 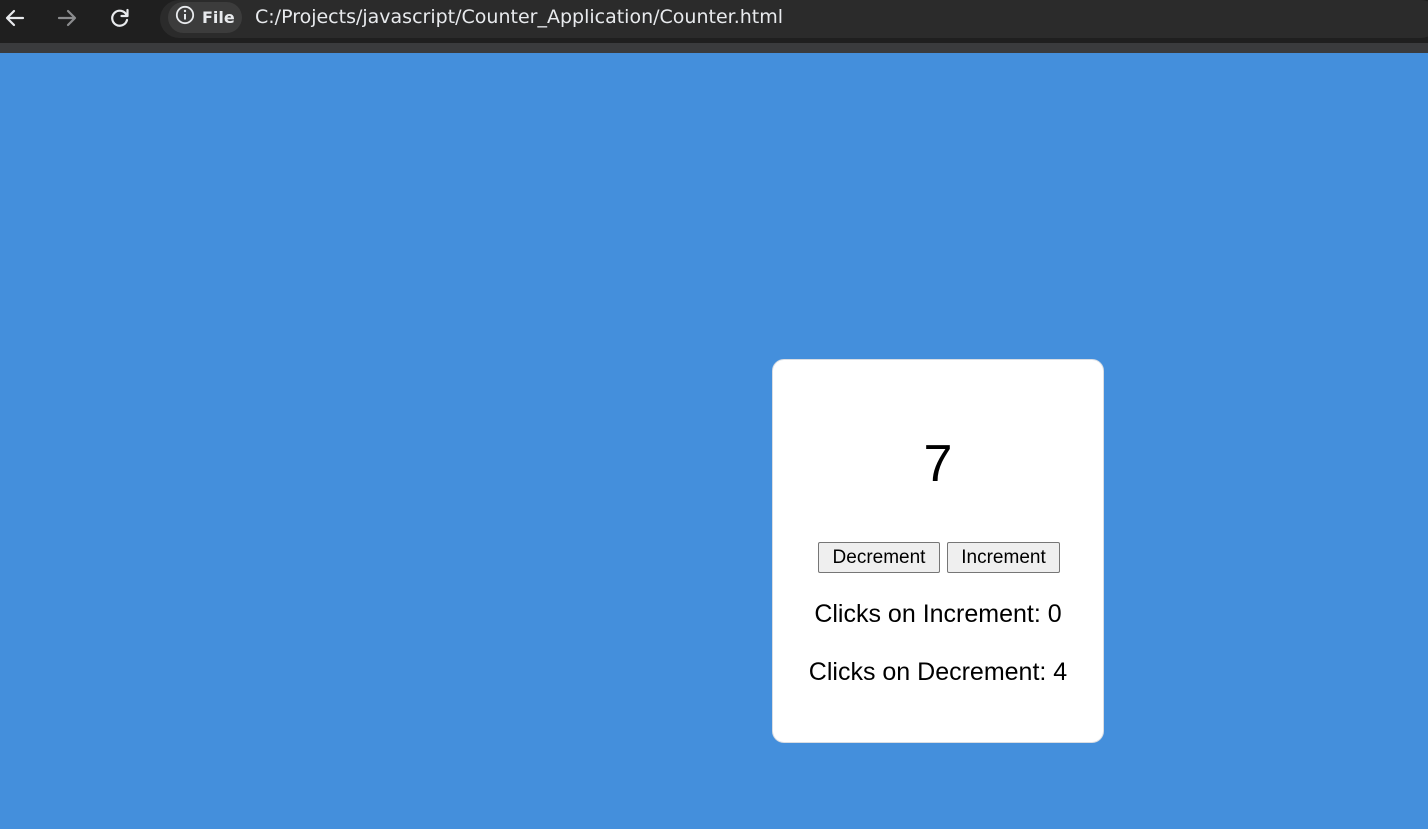 What do you see at coordinates (714, 48) in the screenshot?
I see `toolbar-divider` at bounding box center [714, 48].